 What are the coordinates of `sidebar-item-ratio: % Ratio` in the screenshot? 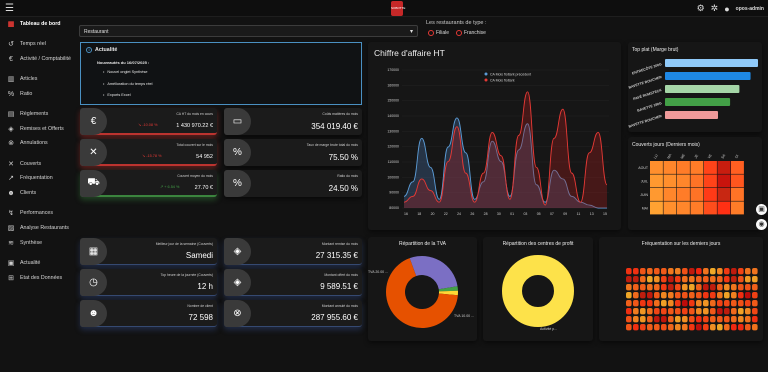 It's located at (20, 94).